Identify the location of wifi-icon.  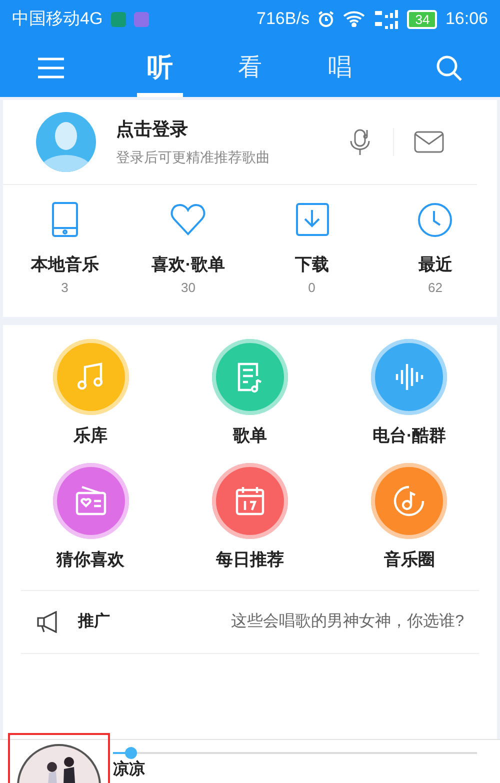
(354, 19).